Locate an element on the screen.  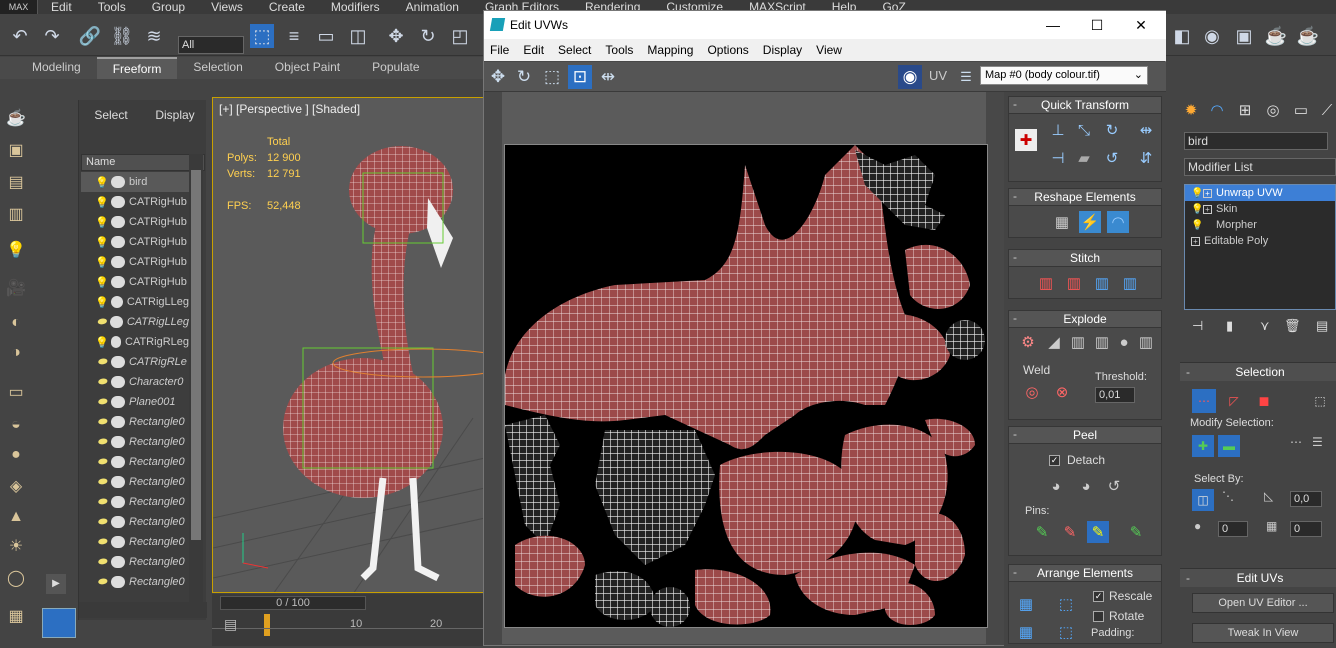
minimize-icon: — is located at coordinates (1053, 25).